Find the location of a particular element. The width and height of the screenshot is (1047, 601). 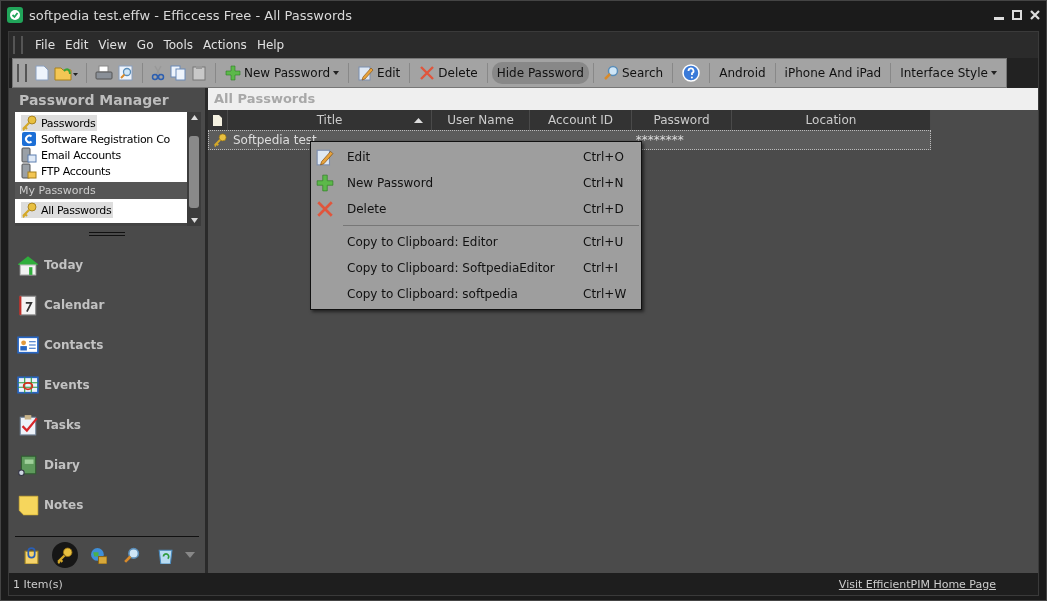

view-title: All Passwords is located at coordinates (623, 99).